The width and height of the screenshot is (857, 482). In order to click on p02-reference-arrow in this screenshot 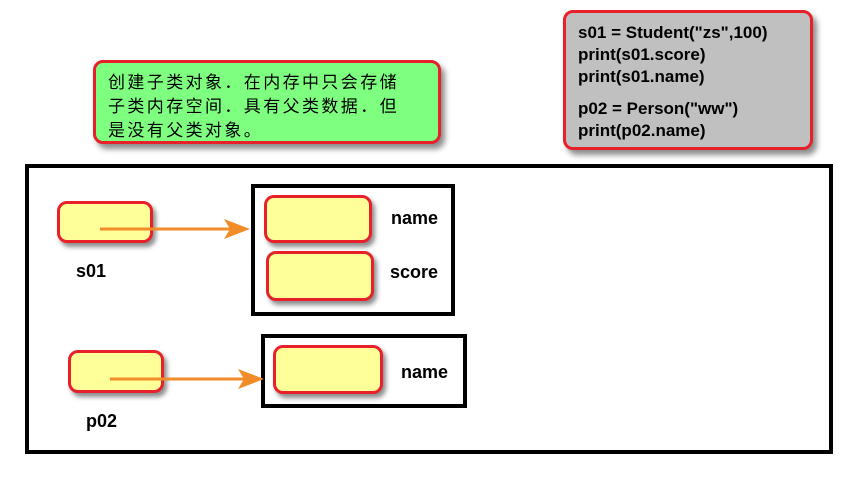, I will do `click(187, 379)`.